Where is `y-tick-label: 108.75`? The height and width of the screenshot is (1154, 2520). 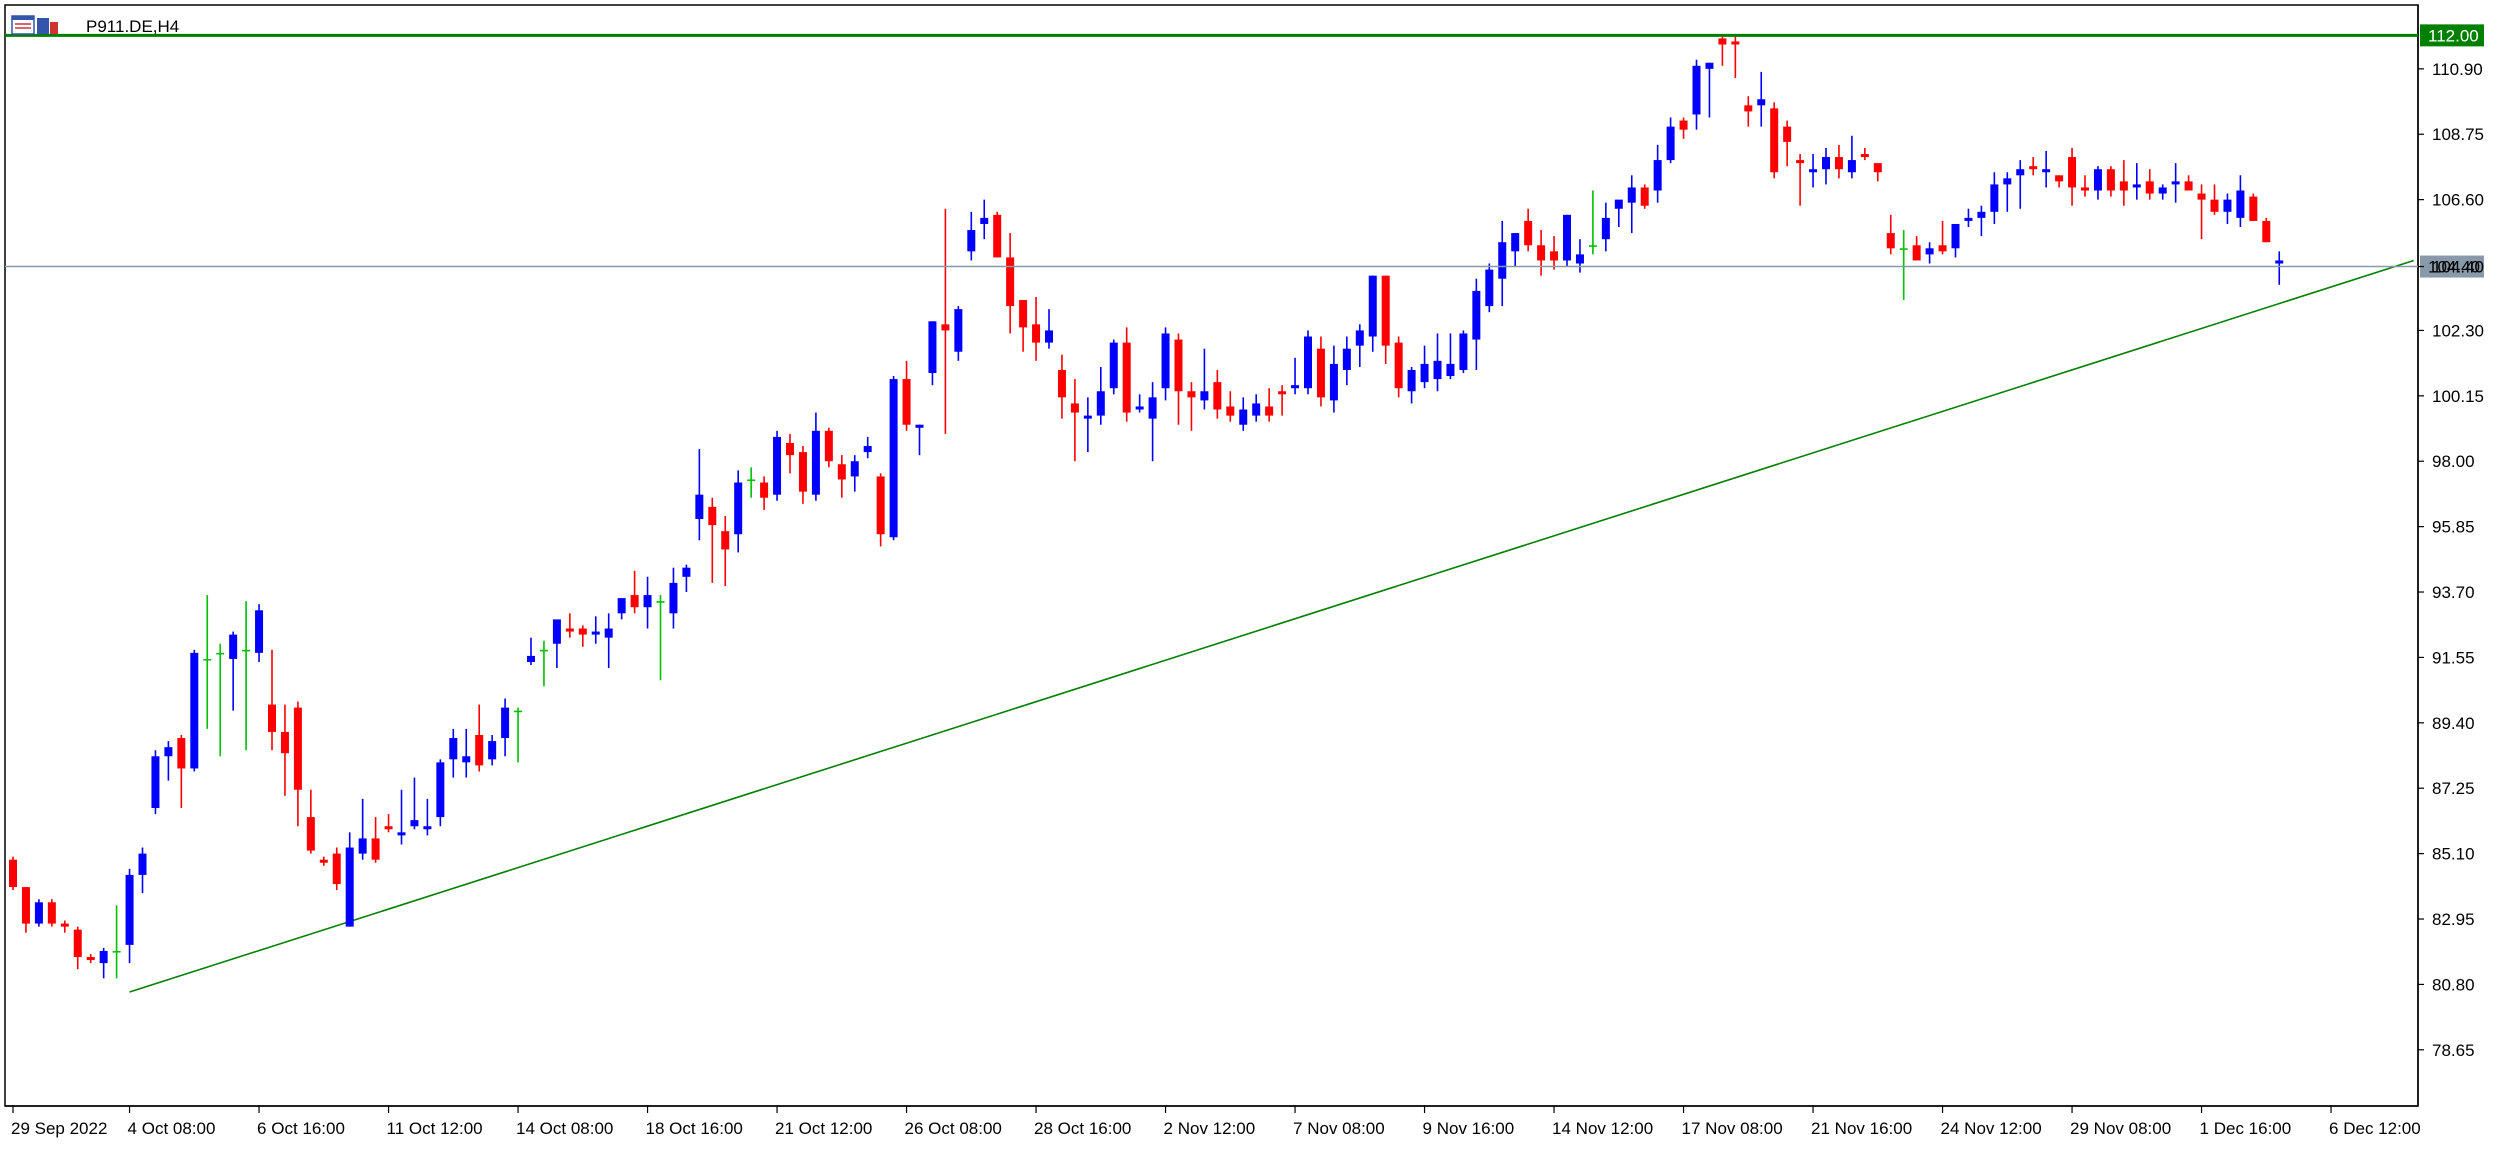
y-tick-label: 108.75 is located at coordinates (2458, 134).